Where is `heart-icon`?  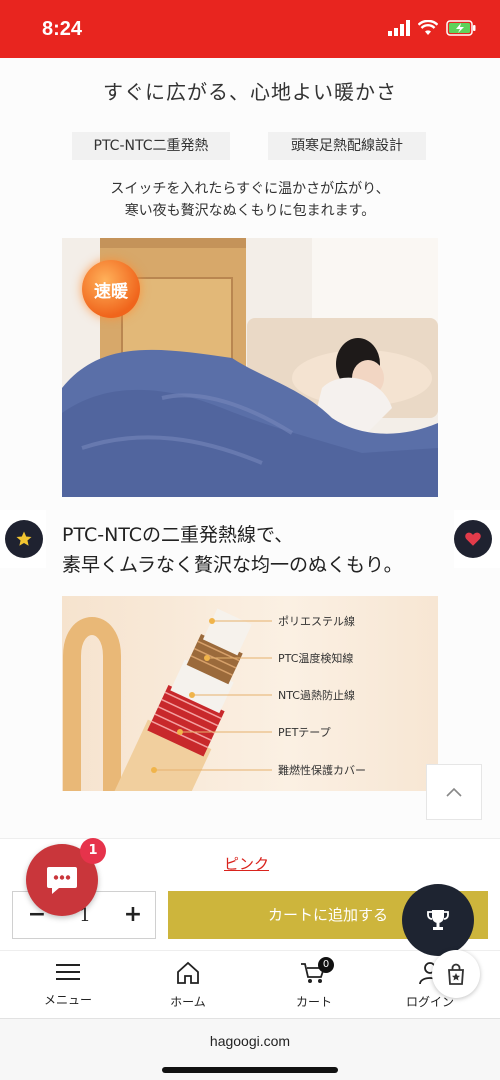 heart-icon is located at coordinates (473, 539).